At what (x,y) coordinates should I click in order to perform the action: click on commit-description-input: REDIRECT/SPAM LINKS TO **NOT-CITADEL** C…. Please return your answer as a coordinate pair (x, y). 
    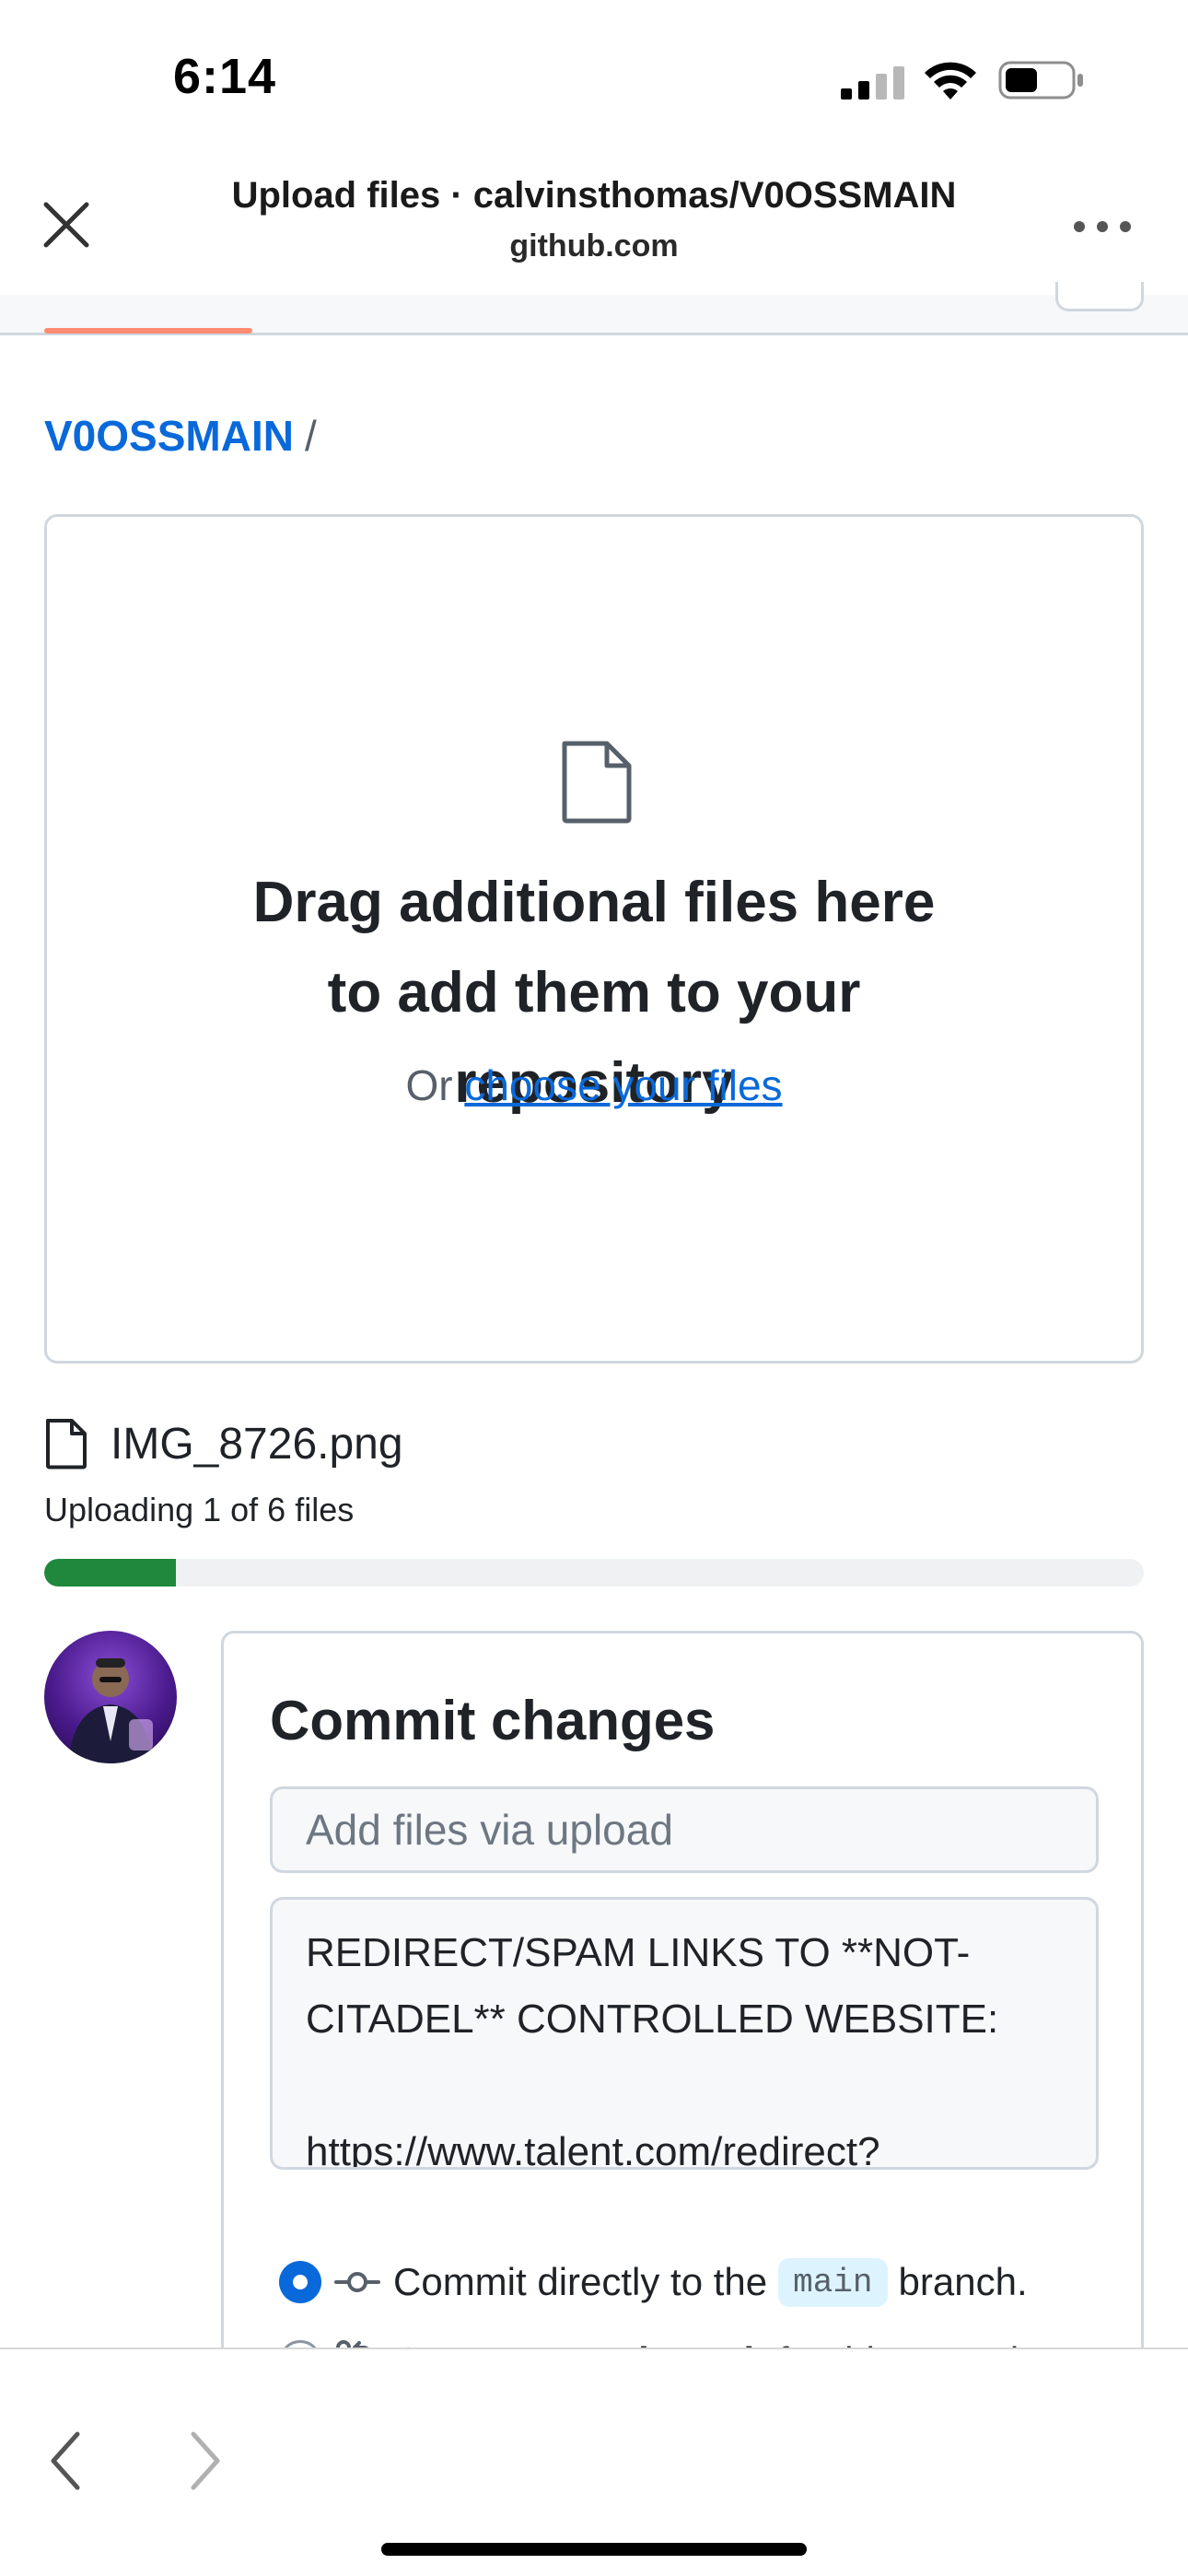
    Looking at the image, I should click on (684, 2033).